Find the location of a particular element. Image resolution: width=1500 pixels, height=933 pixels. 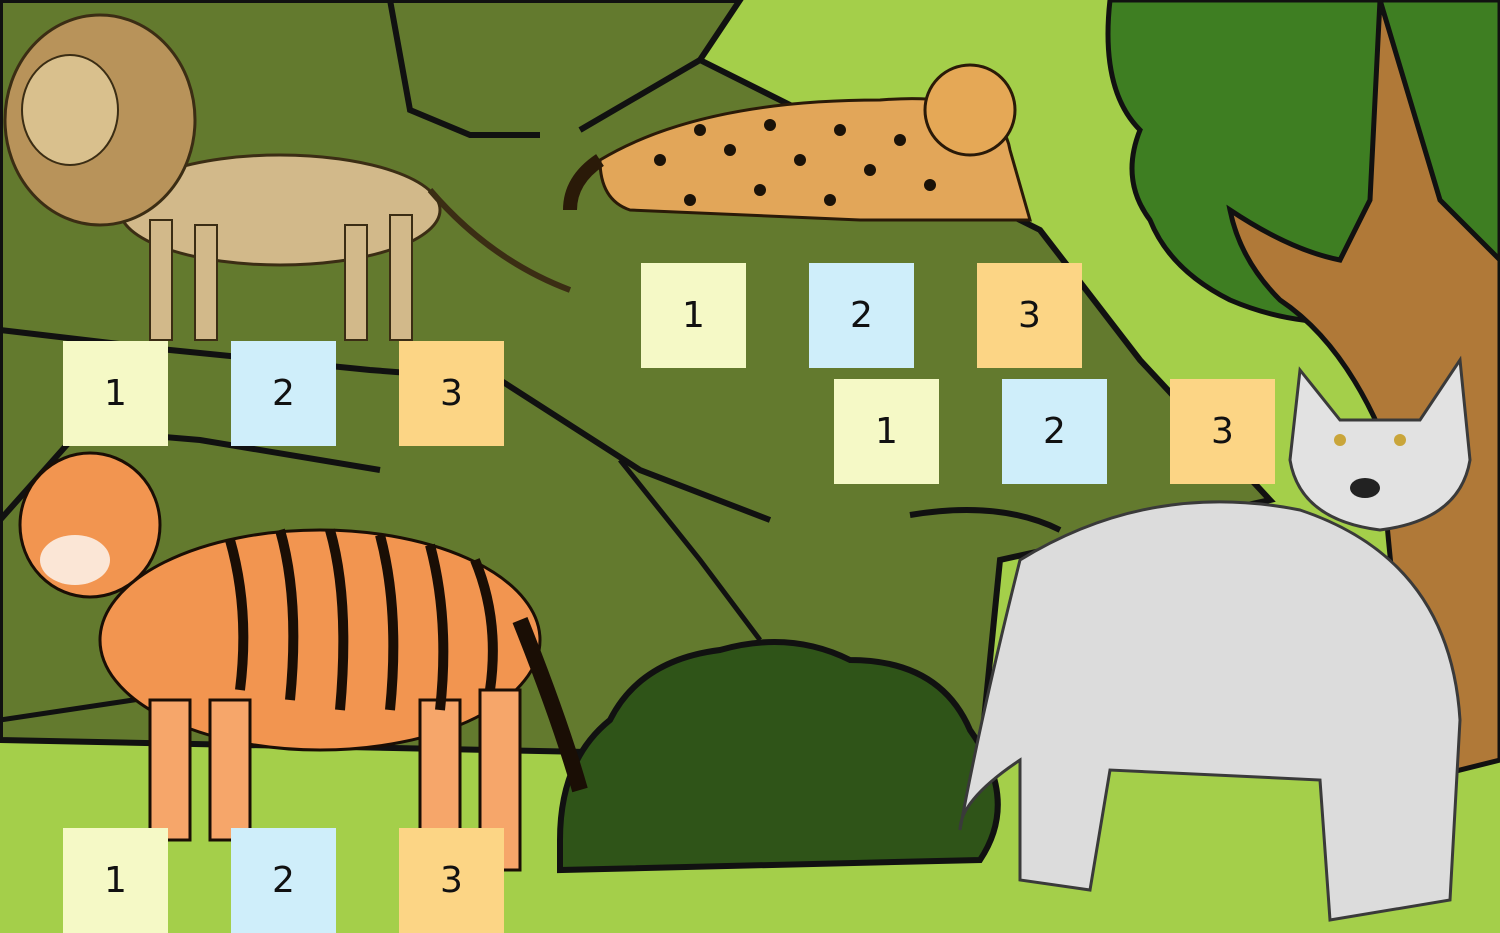

lion-tile-1: 1 is located at coordinates (115, 393).